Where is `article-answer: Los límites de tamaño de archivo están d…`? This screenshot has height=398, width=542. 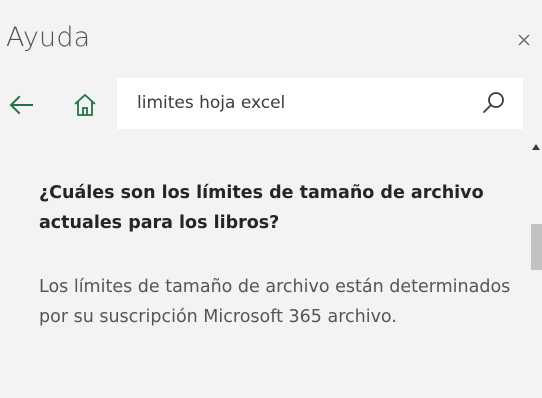
article-answer: Los límites de tamaño de archivo están d… is located at coordinates (275, 302).